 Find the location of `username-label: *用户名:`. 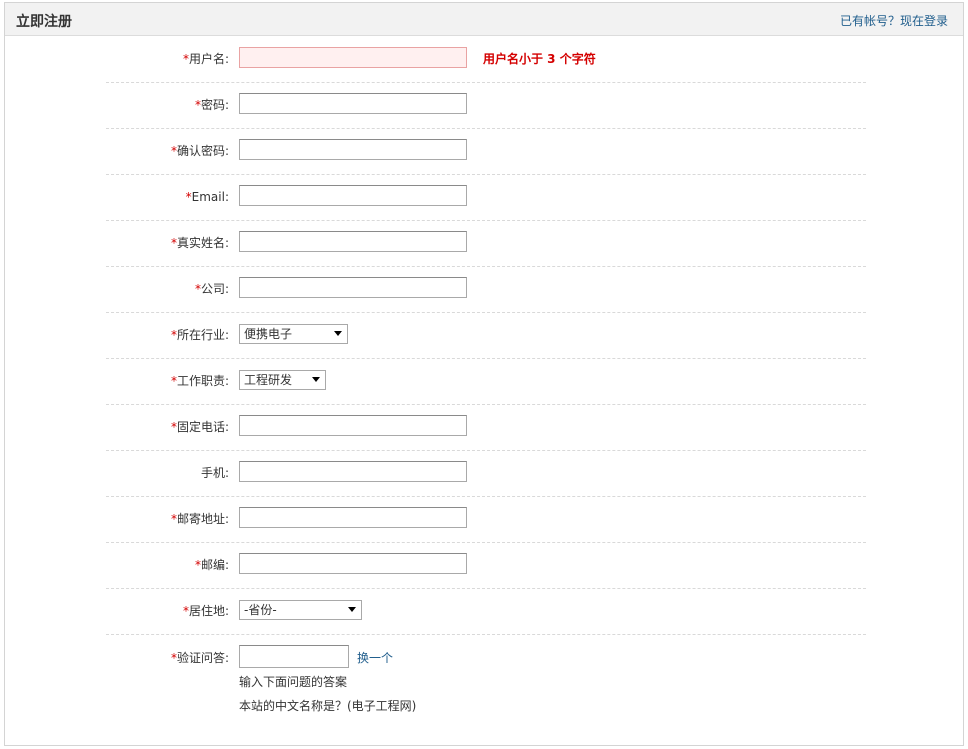

username-label: *用户名: is located at coordinates (205, 59).